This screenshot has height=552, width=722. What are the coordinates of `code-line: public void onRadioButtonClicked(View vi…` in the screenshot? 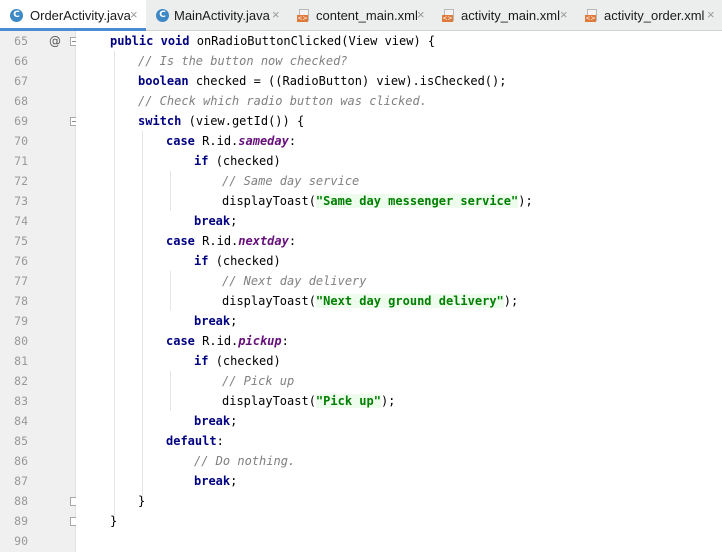 It's located at (272, 41).